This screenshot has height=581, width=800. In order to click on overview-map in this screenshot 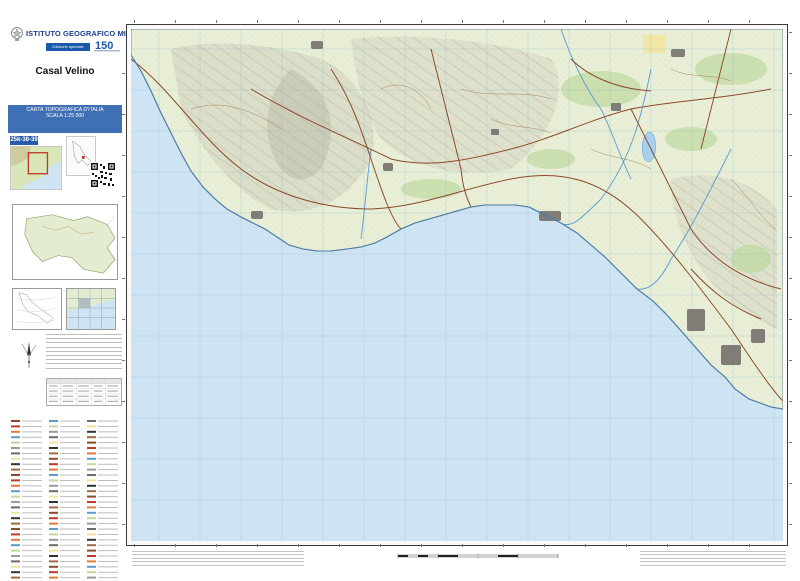, I will do `click(65, 242)`.